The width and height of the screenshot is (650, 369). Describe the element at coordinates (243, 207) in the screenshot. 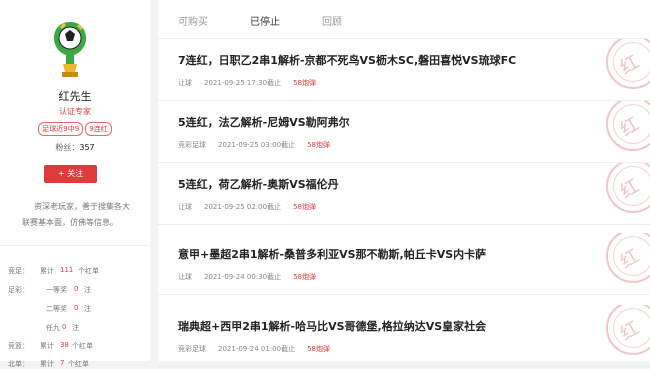

I see `item-deadline: 2021-09-25 02:00截止` at that location.